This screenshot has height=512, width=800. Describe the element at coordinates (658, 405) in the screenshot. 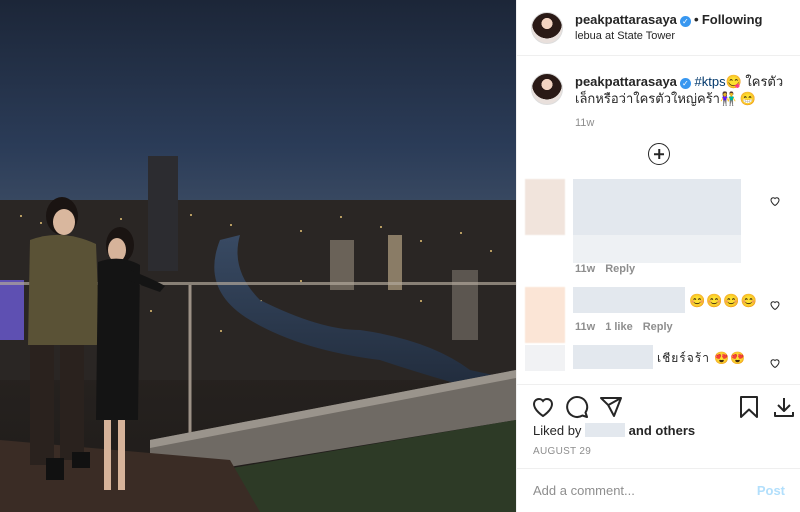

I see `post-actions` at that location.